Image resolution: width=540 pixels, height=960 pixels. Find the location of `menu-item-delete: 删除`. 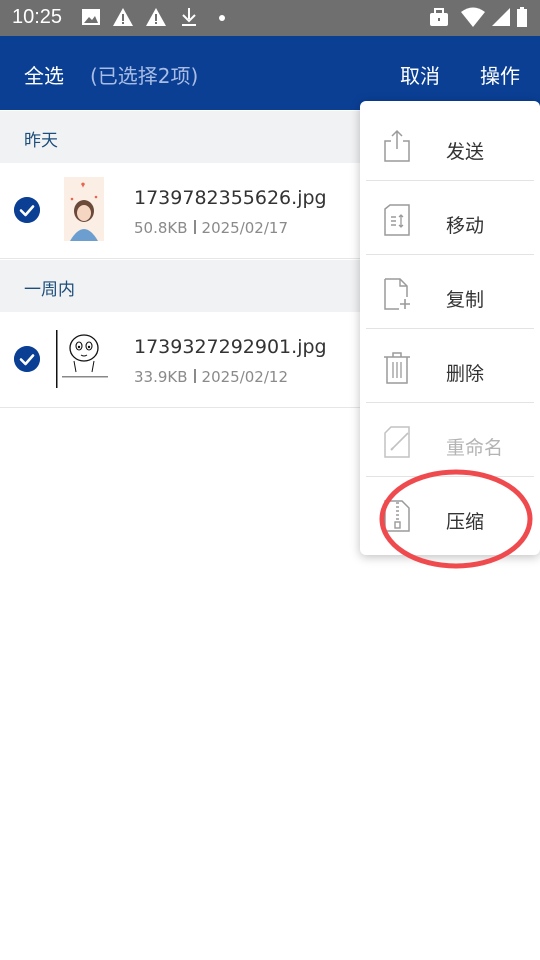

menu-item-delete: 删除 is located at coordinates (450, 366).